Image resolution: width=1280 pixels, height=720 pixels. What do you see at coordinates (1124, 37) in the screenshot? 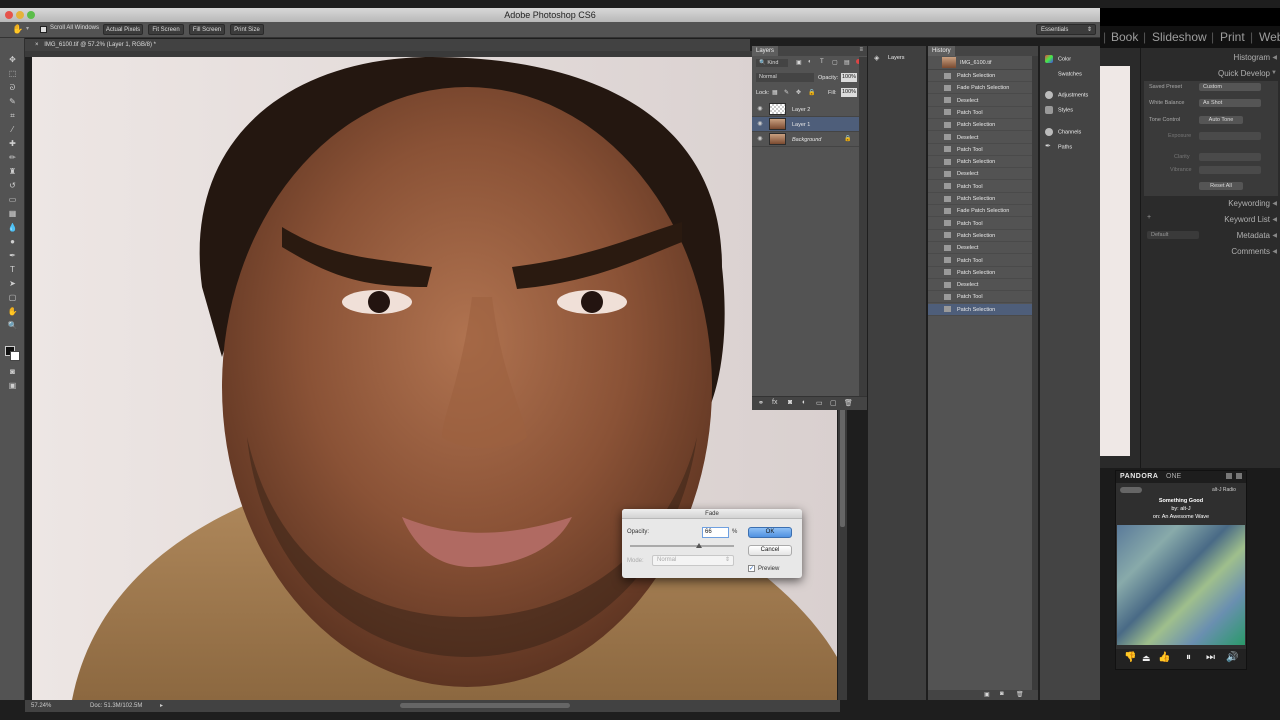
I see `module-book: Book` at bounding box center [1124, 37].